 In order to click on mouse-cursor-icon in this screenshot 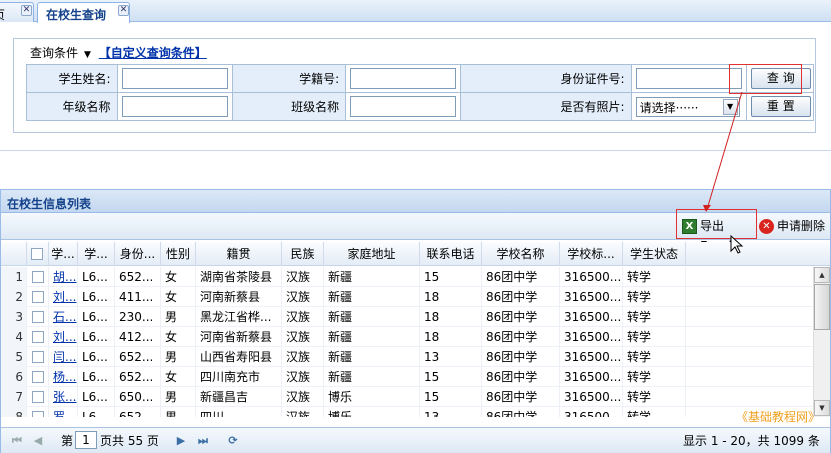, I will do `click(737, 244)`.